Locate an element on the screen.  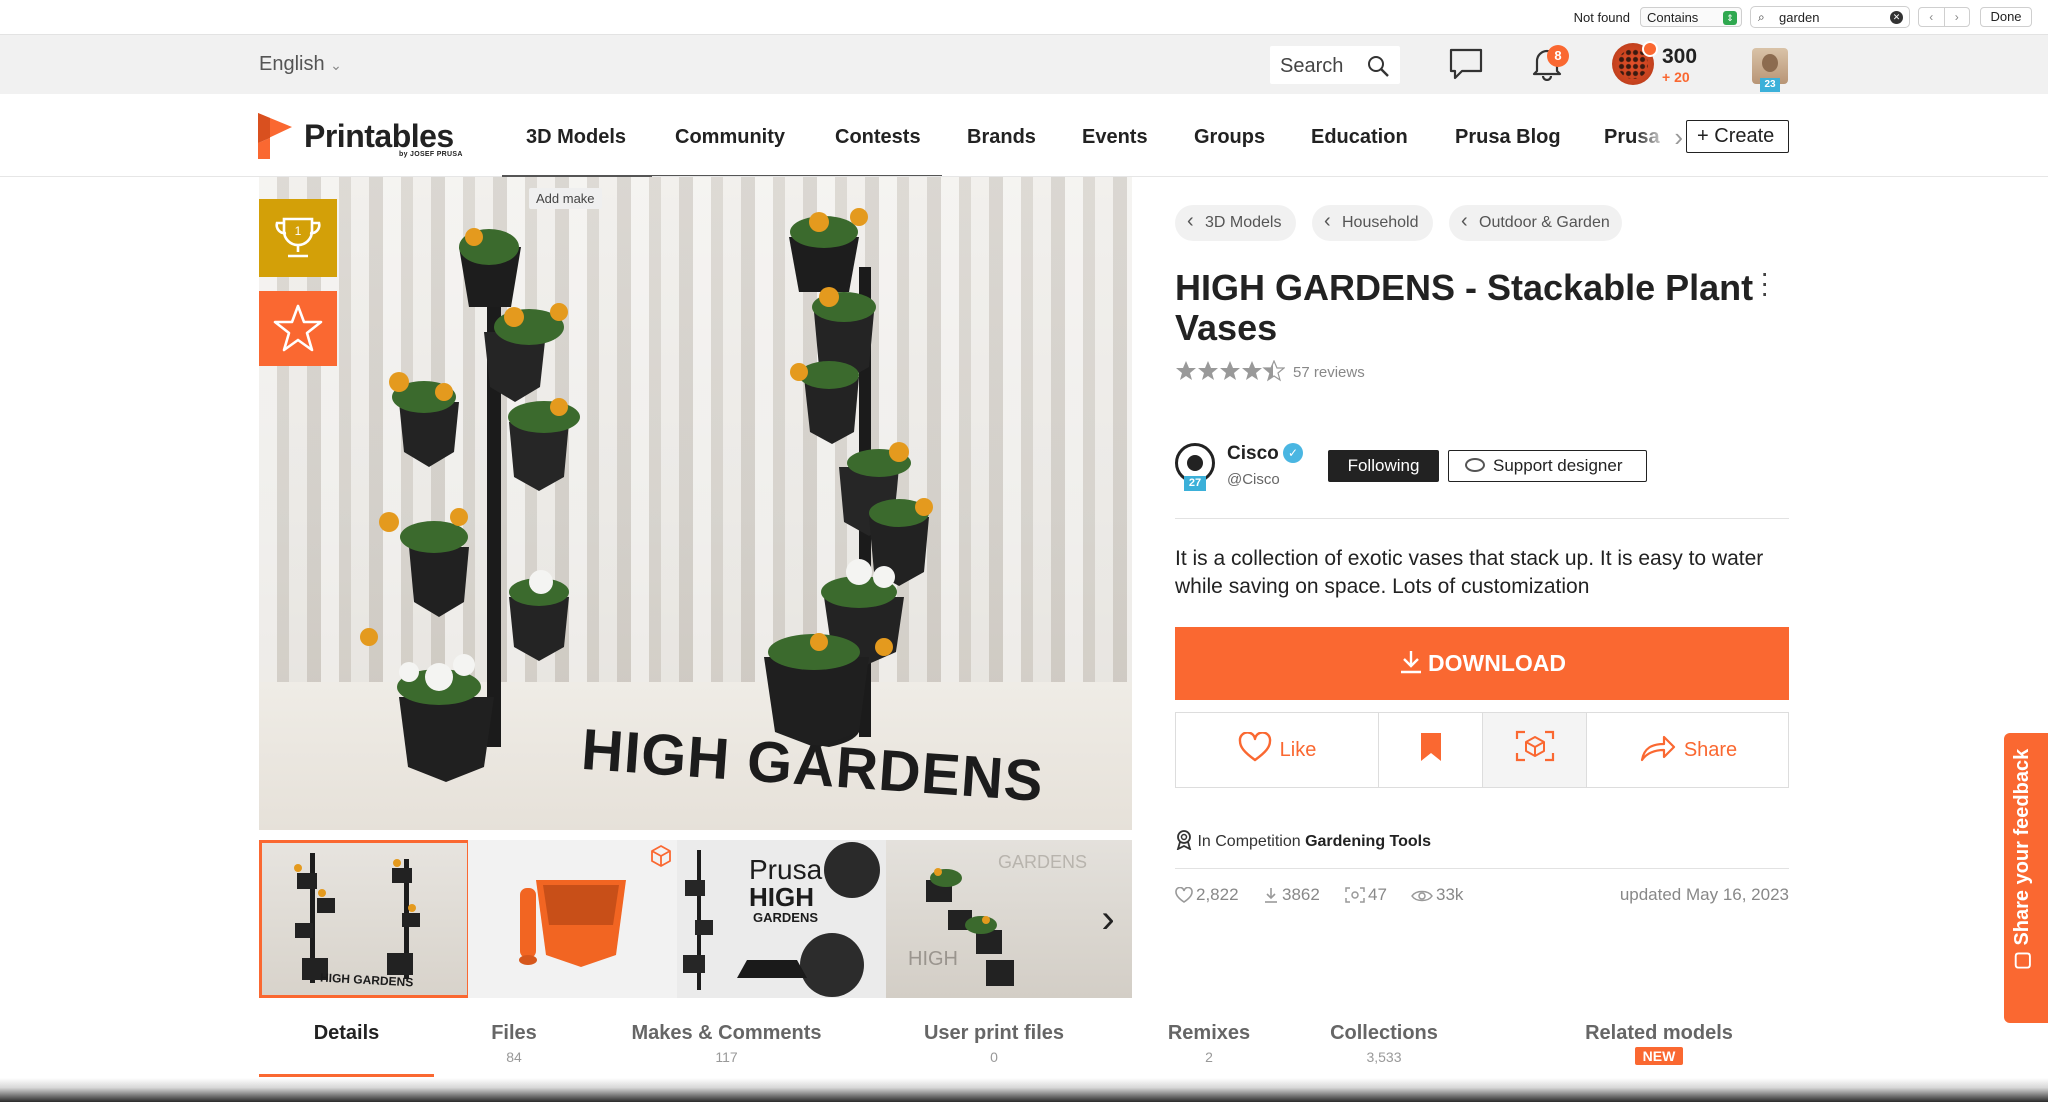
share-label: Share is located at coordinates (1710, 750).